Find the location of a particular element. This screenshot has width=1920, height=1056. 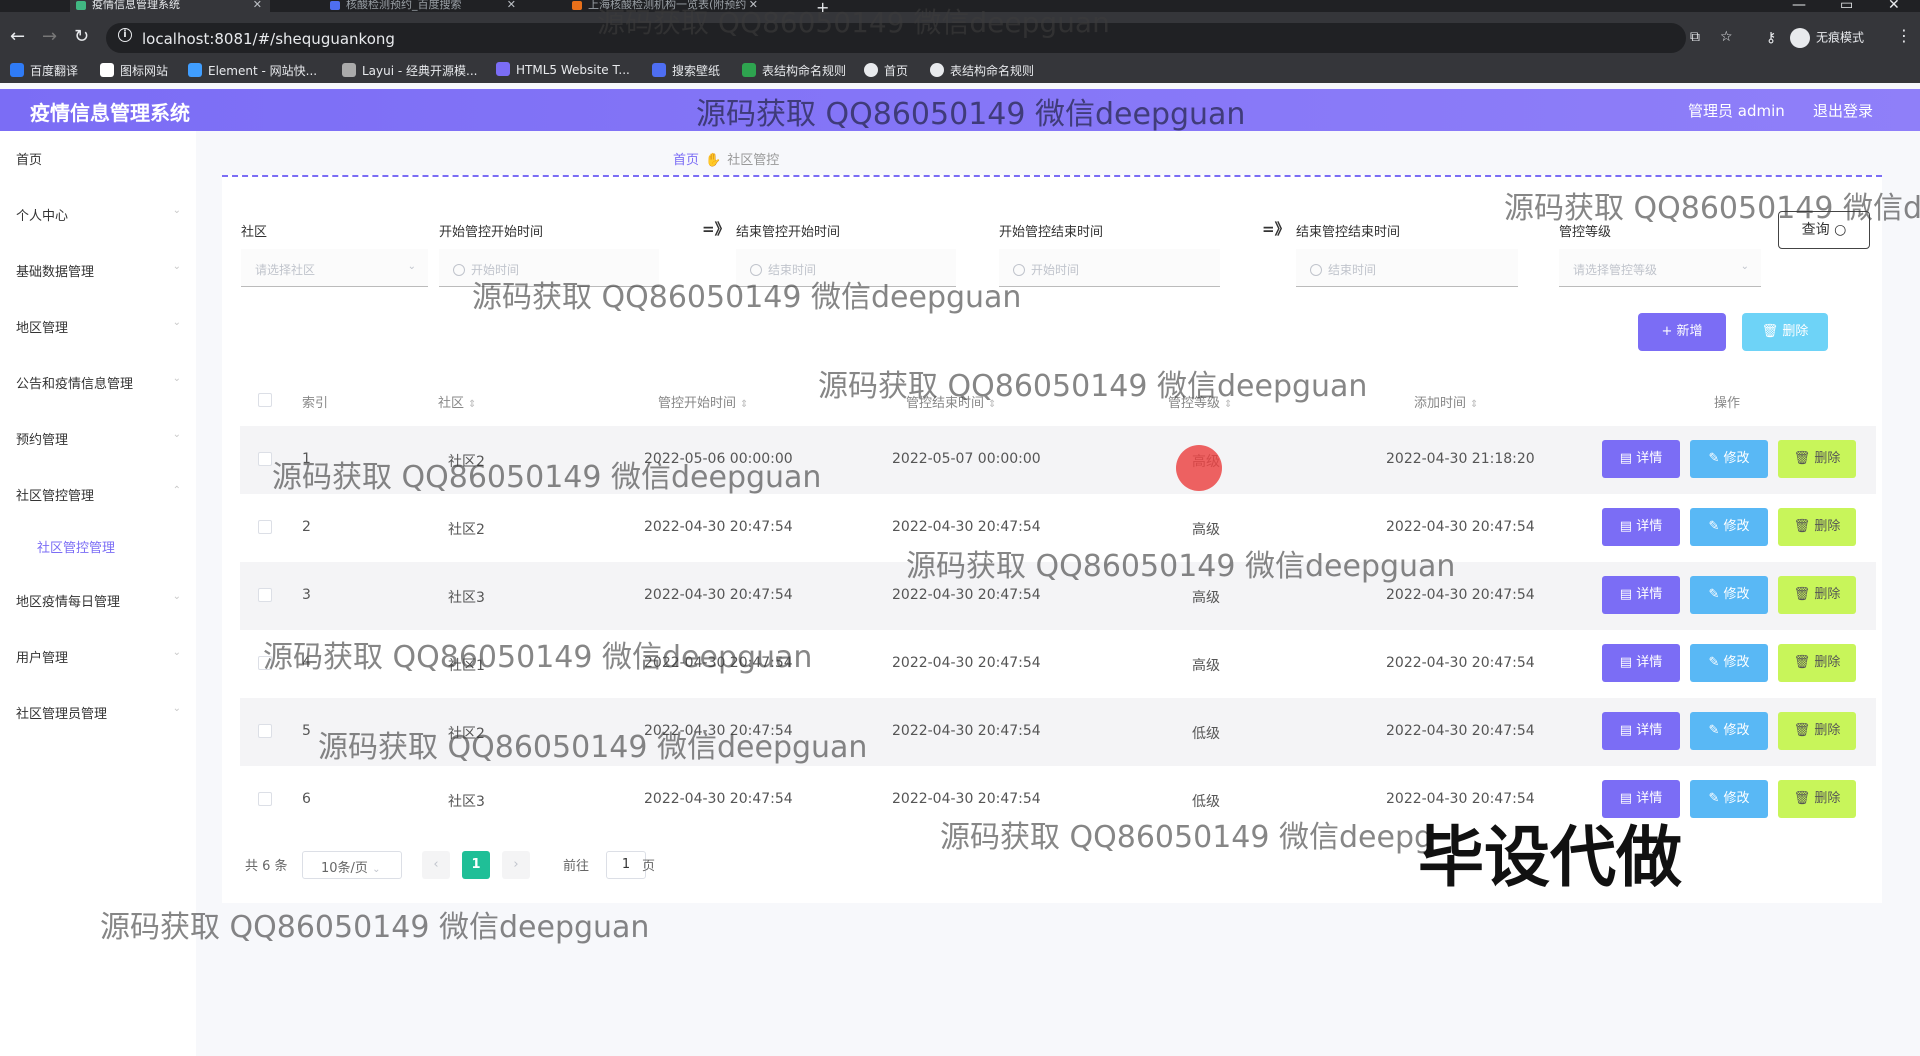

html5-icon is located at coordinates (503, 69).